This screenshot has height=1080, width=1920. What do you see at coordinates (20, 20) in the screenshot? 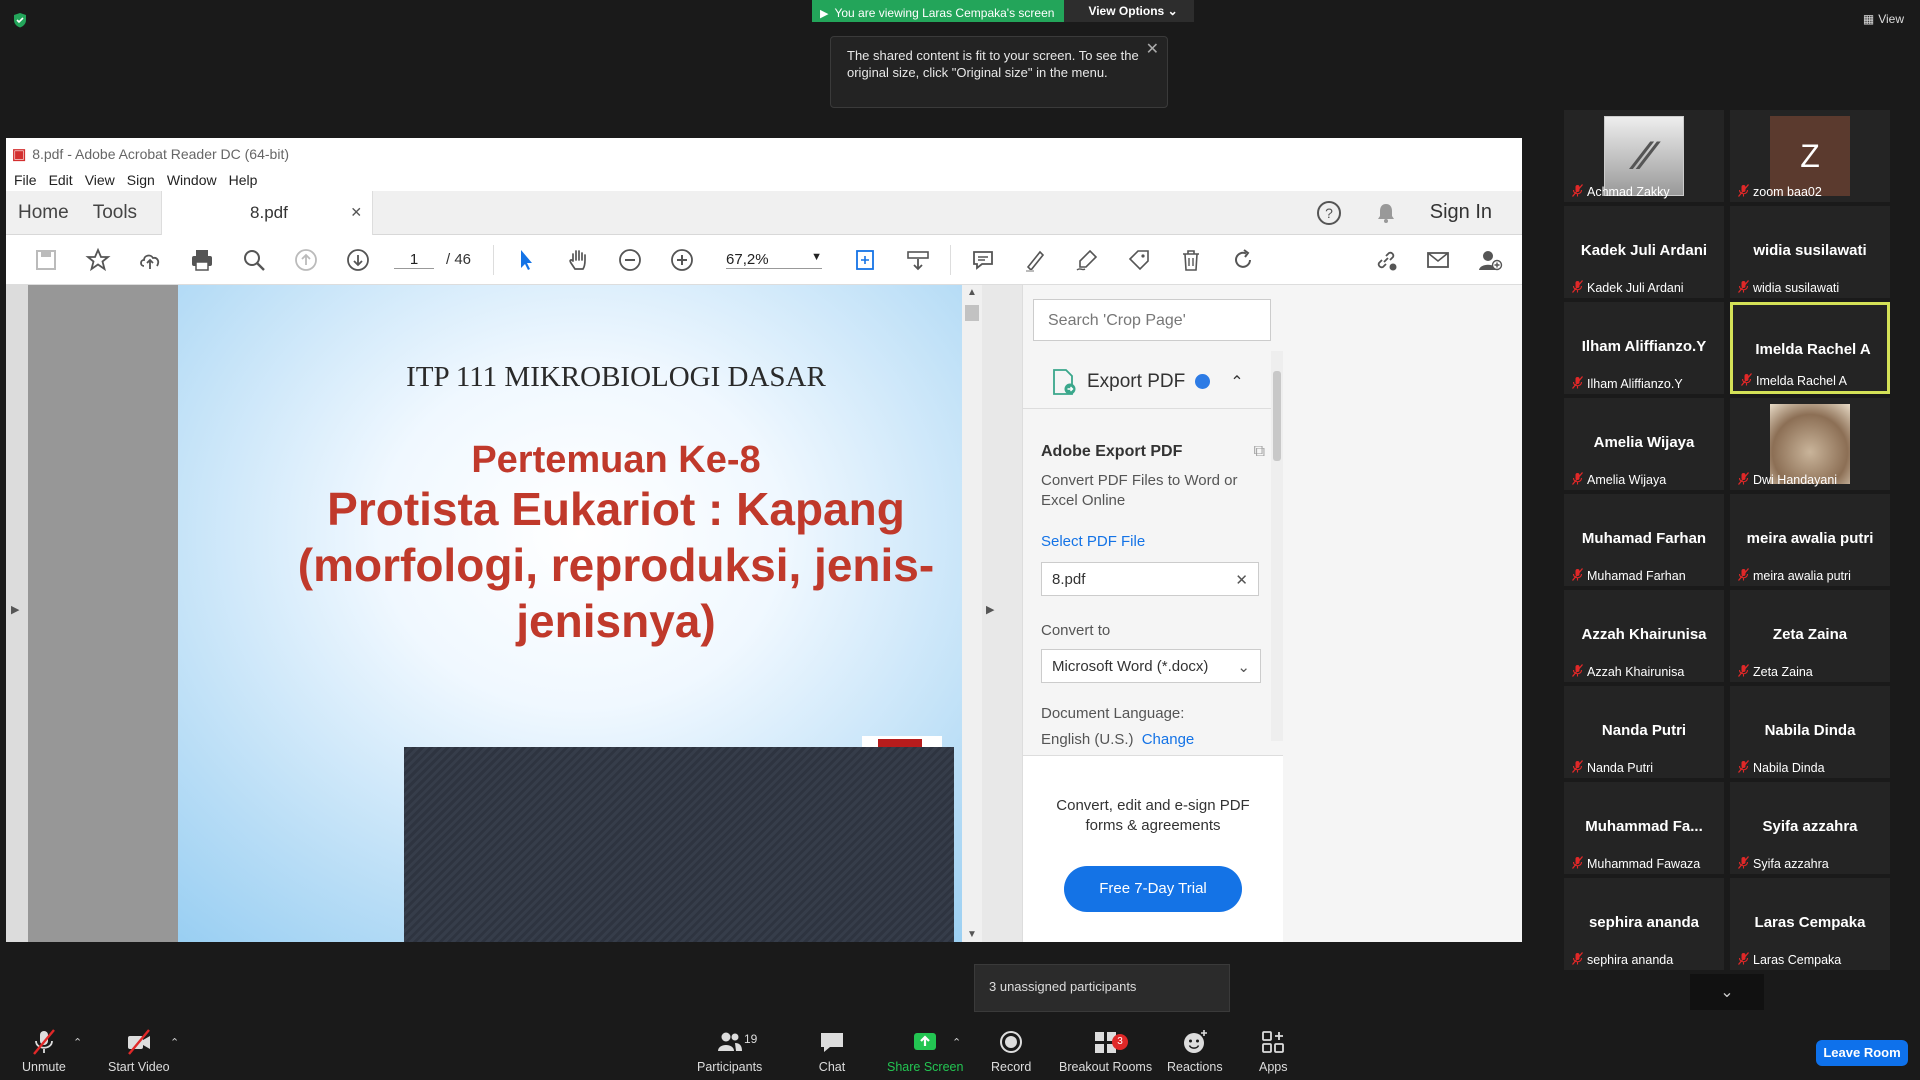
I see `security-shield-icon` at bounding box center [20, 20].